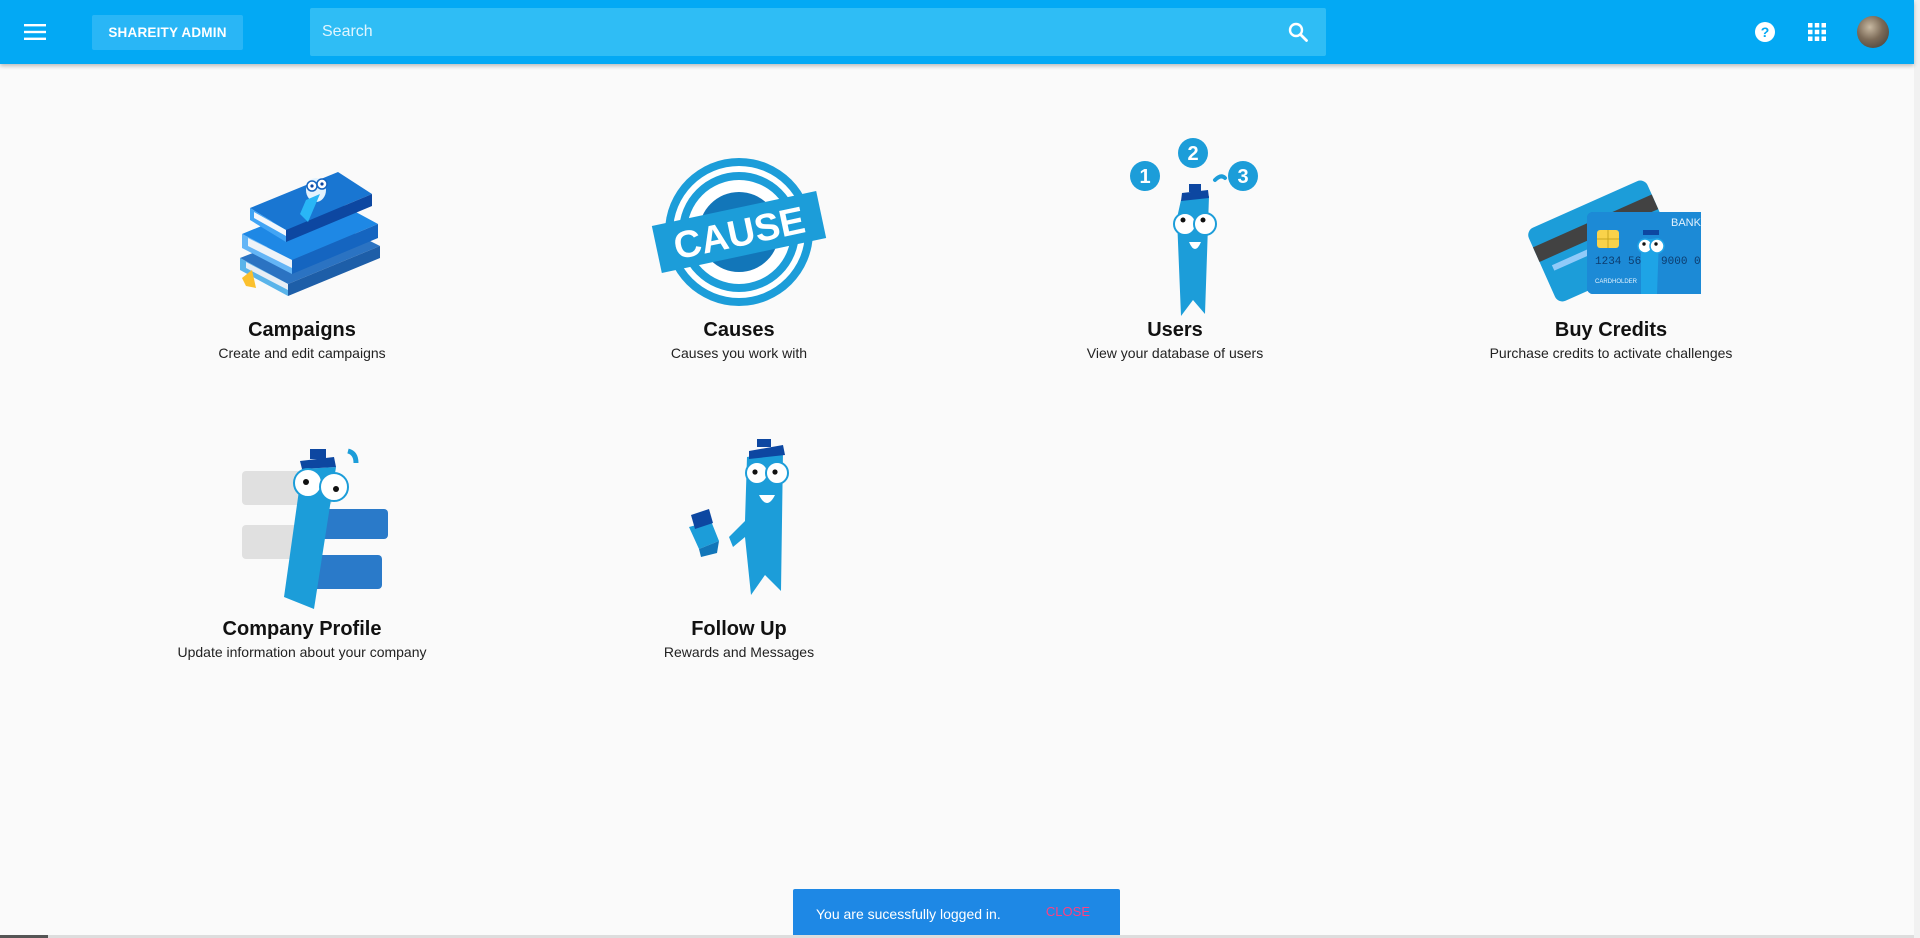 The width and height of the screenshot is (1920, 938). Describe the element at coordinates (1192, 154) in the screenshot. I see `svg-text: 2` at that location.